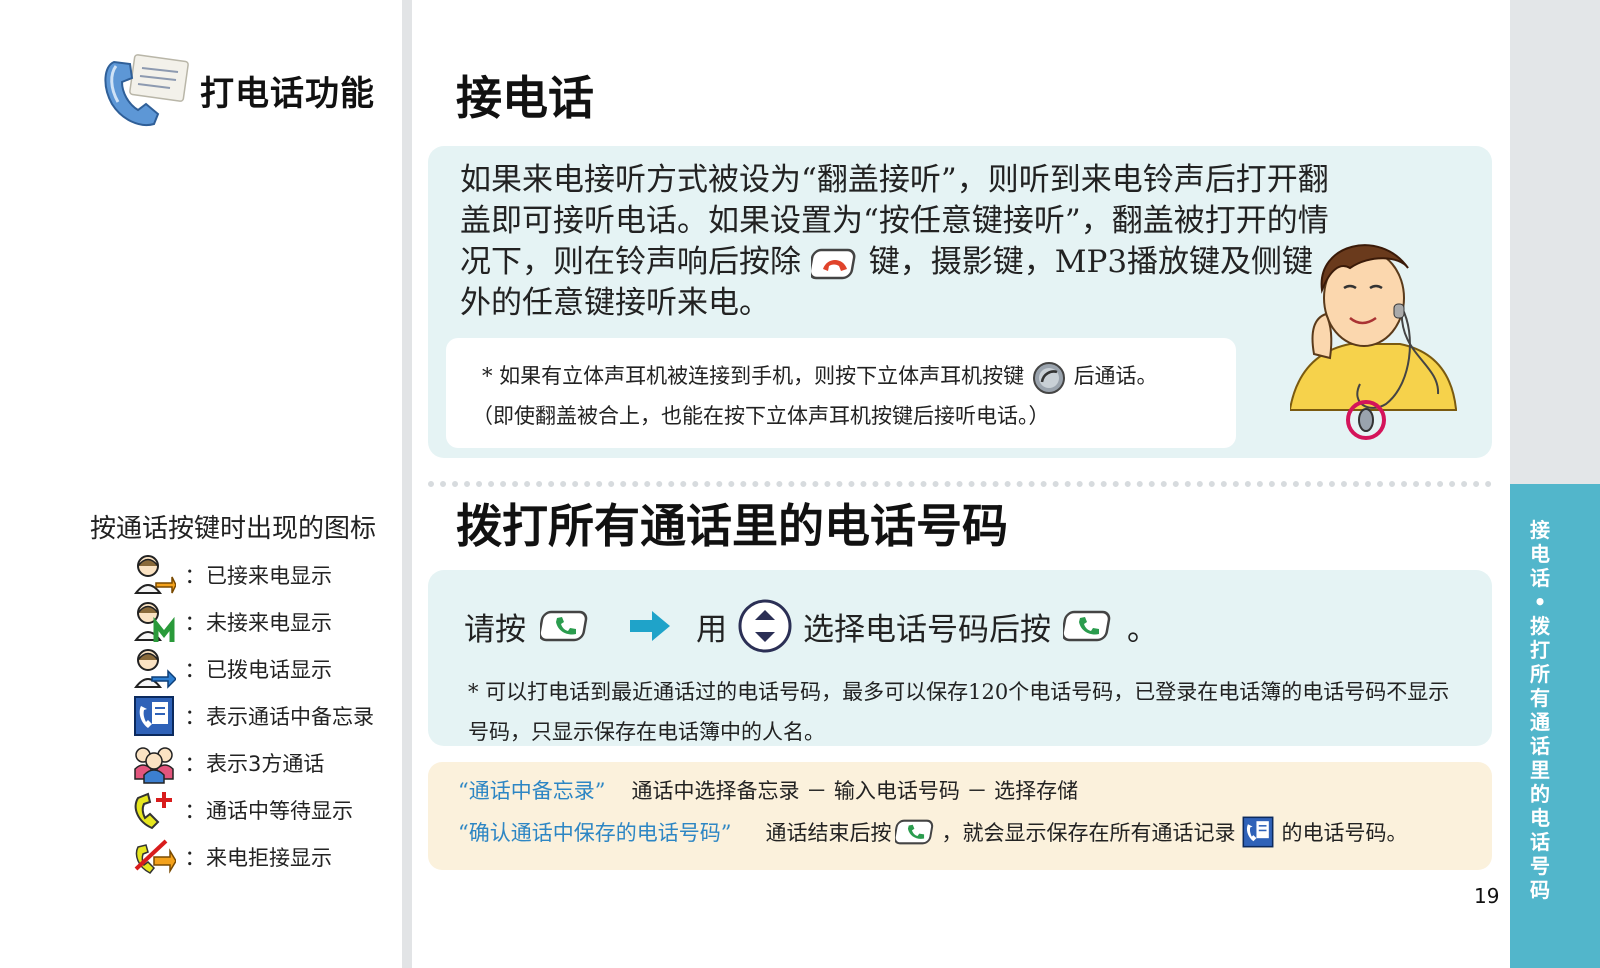  What do you see at coordinates (765, 626) in the screenshot?
I see `navigation-key-icon` at bounding box center [765, 626].